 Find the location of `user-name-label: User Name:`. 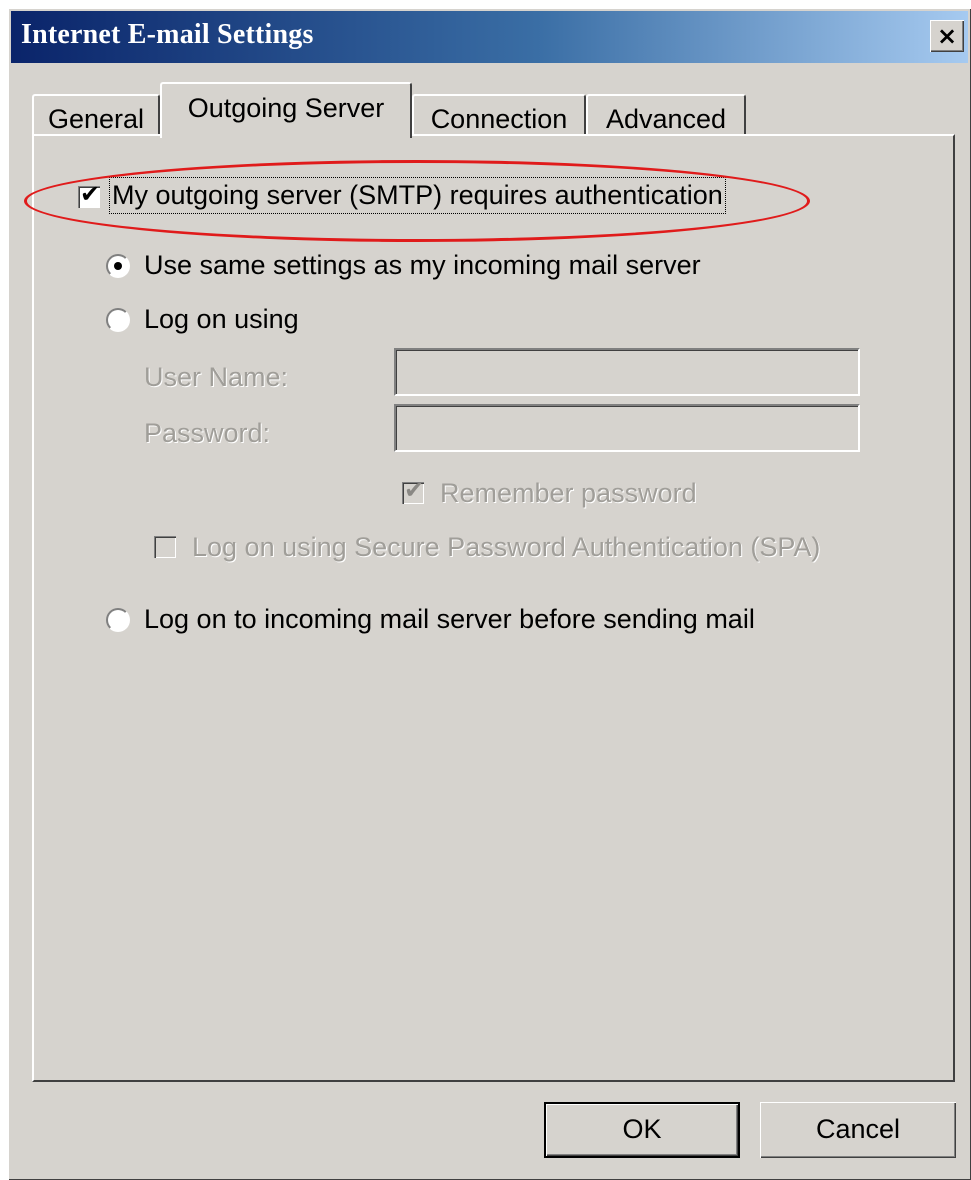

user-name-label: User Name: is located at coordinates (216, 377).